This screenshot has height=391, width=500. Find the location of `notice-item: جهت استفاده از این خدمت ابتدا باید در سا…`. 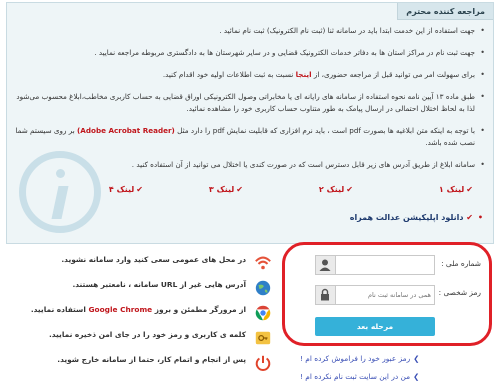

notice-item: جهت استفاده از این خدمت ابتدا باید در سا… is located at coordinates (250, 31).